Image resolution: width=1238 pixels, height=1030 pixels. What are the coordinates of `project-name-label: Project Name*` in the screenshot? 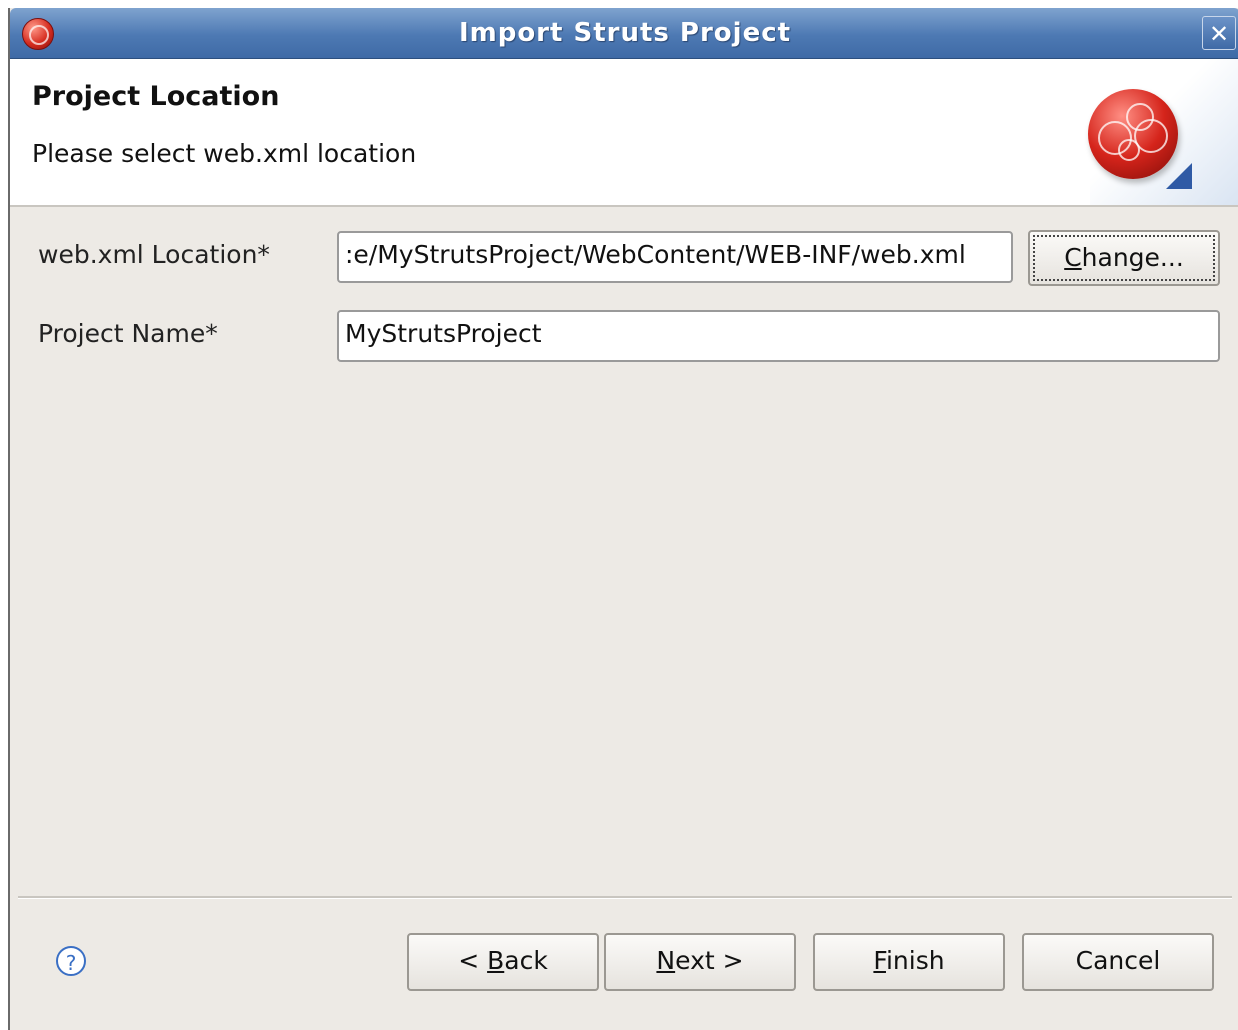 It's located at (128, 333).